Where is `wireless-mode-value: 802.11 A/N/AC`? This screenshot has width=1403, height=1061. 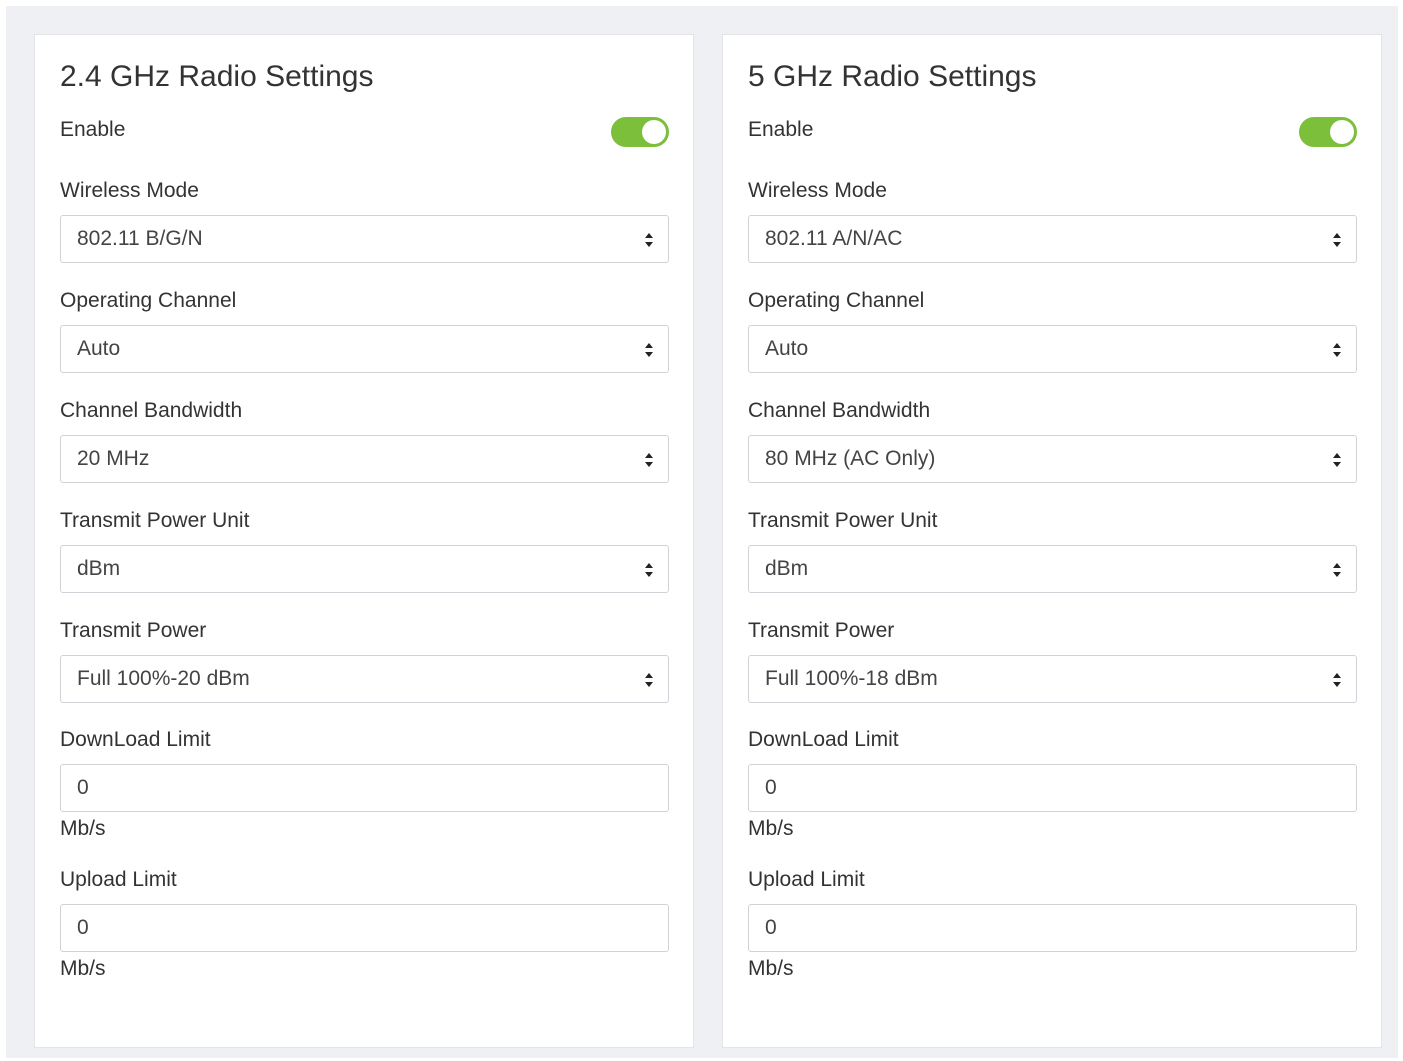
wireless-mode-value: 802.11 A/N/AC is located at coordinates (834, 238).